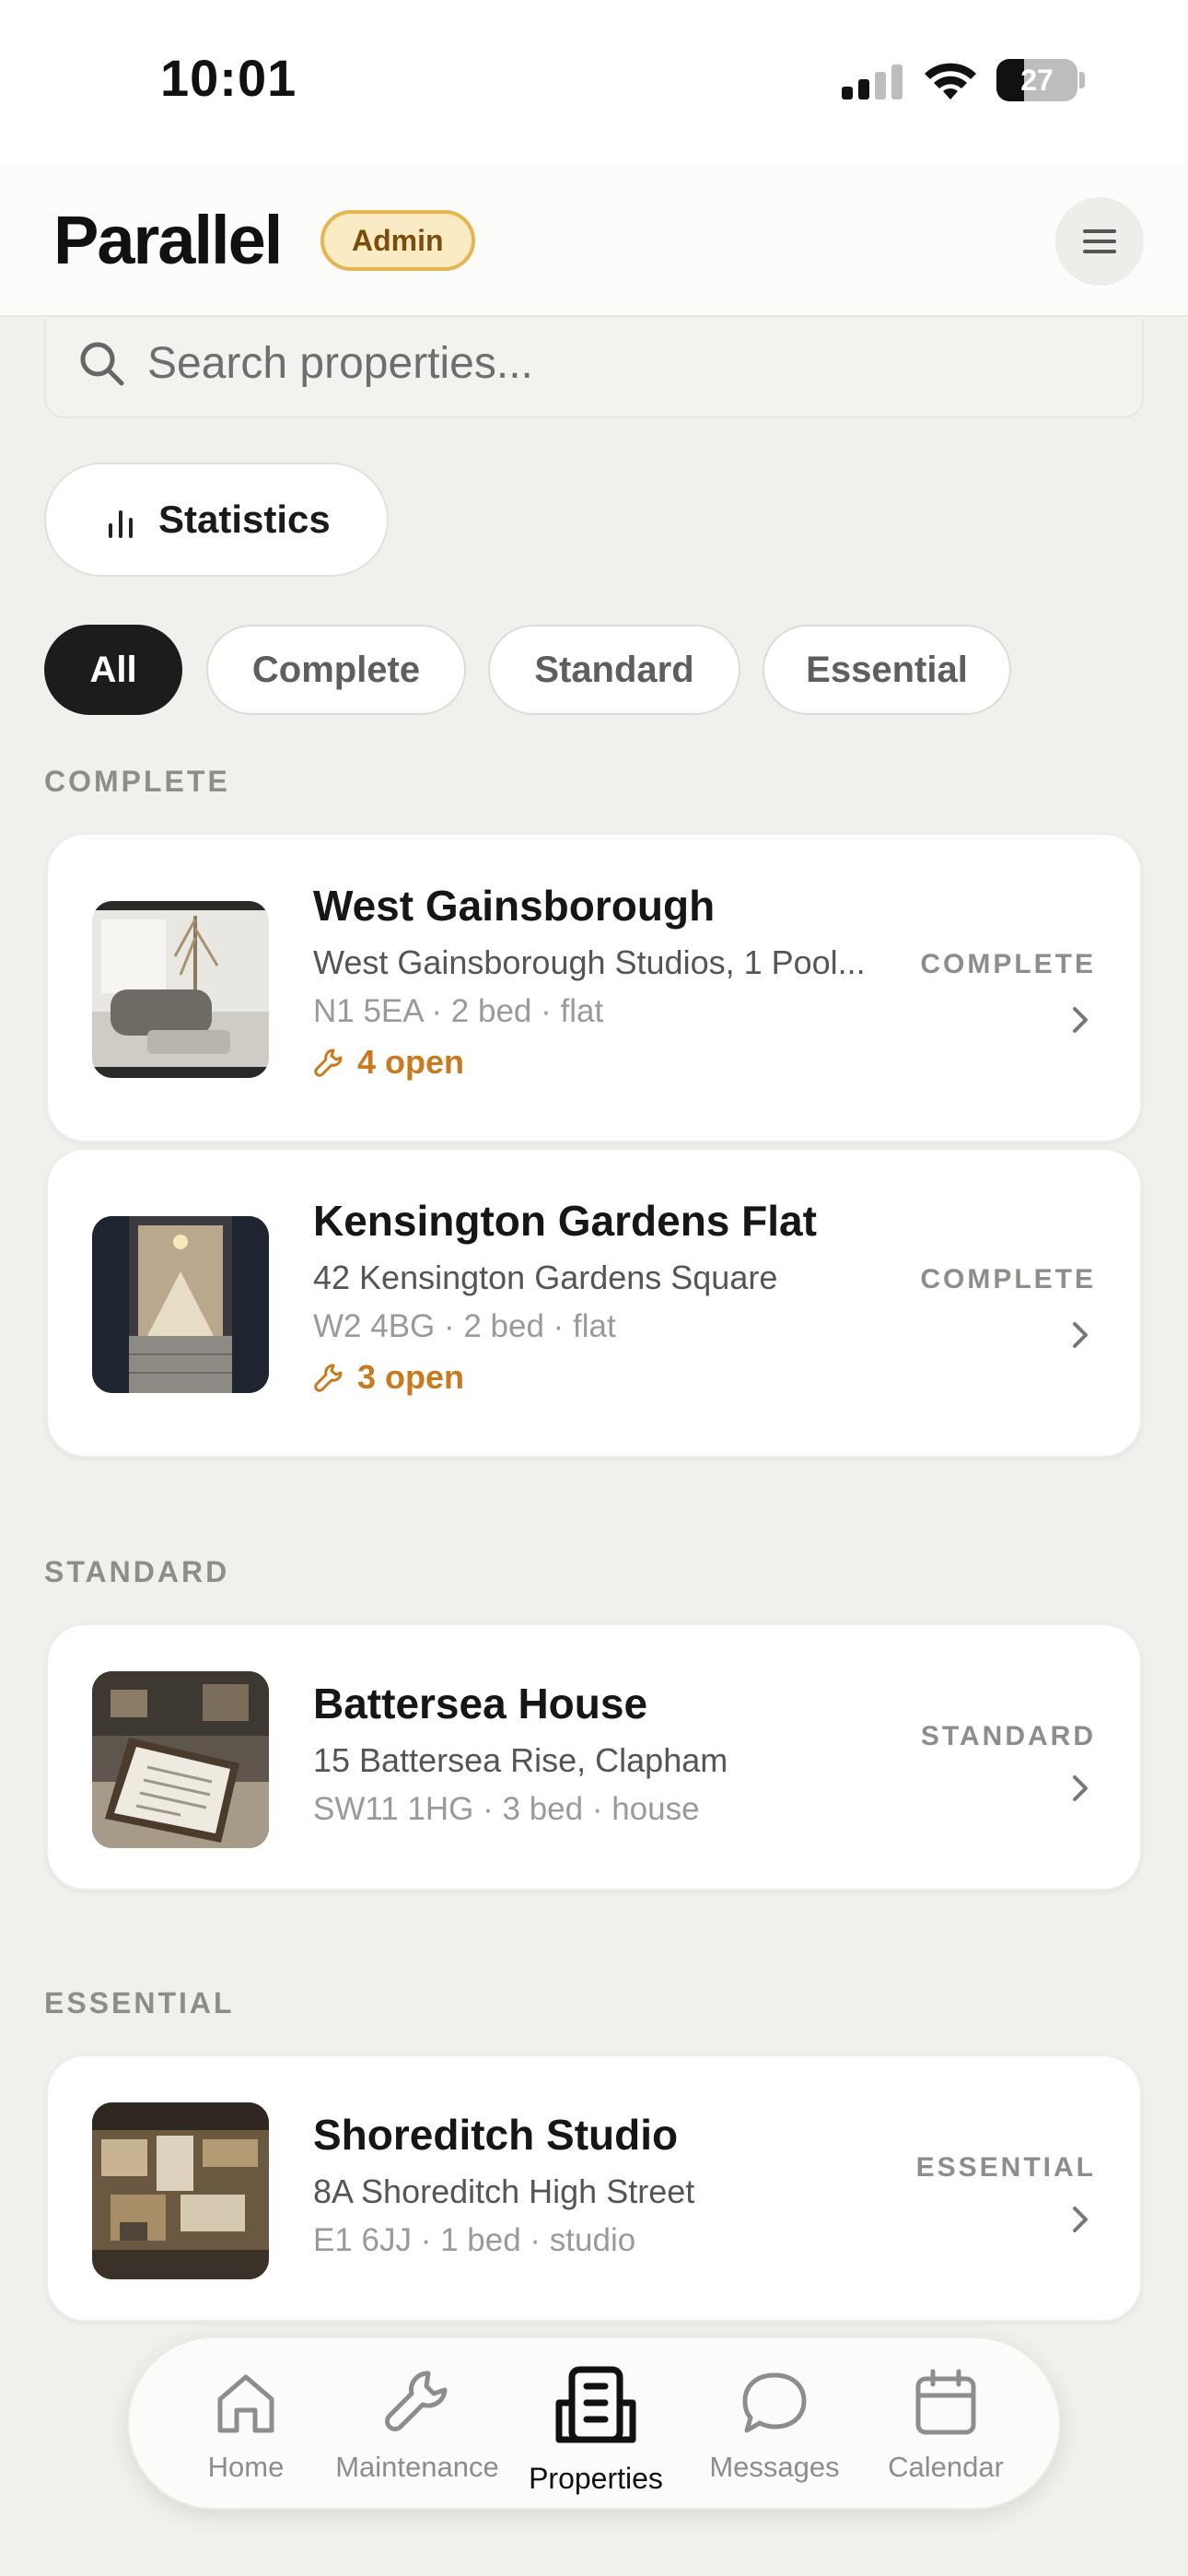 The width and height of the screenshot is (1188, 2576). I want to click on property-address: 15 Battersea Rise, Clapham, so click(521, 1760).